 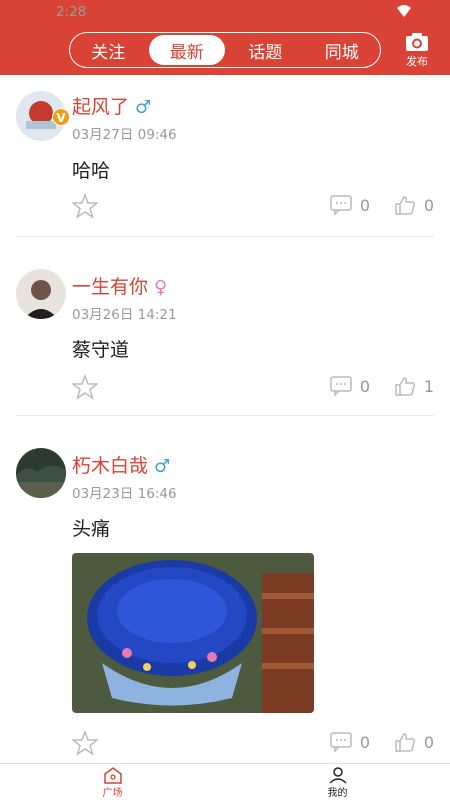 I want to click on person-icon, so click(x=337, y=775).